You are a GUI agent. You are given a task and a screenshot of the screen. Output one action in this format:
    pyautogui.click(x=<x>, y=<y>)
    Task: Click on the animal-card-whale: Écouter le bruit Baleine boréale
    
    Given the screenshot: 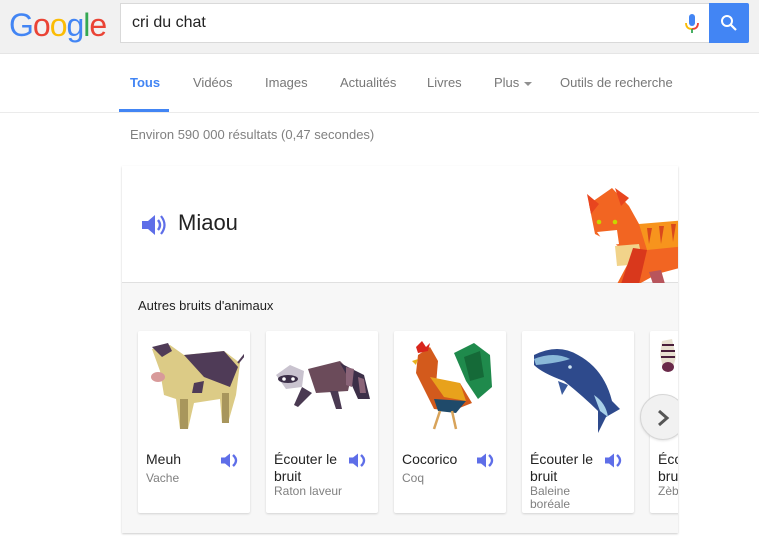 What is the action you would take?
    pyautogui.click(x=578, y=422)
    